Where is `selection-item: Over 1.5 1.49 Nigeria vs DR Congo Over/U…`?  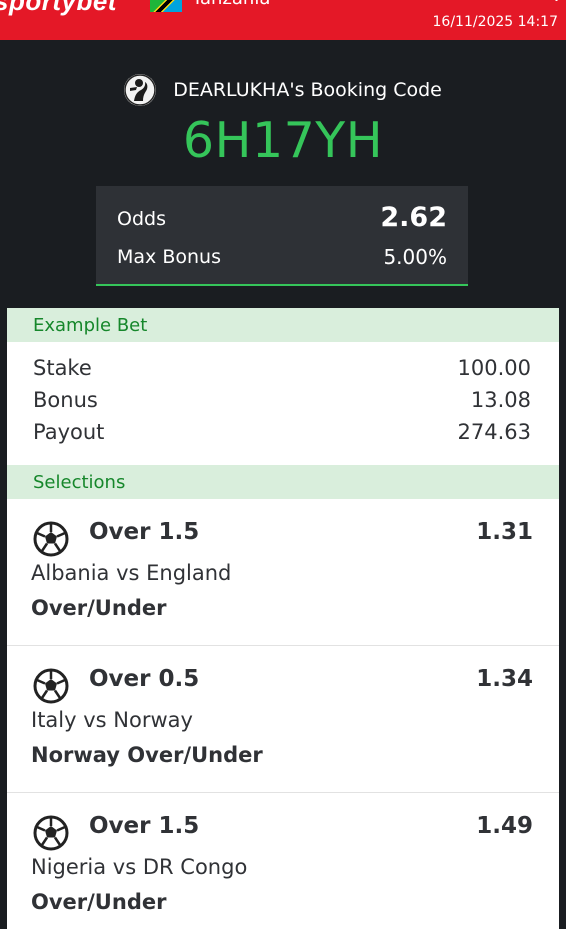 selection-item: Over 1.5 1.49 Nigeria vs DR Congo Over/U… is located at coordinates (283, 861).